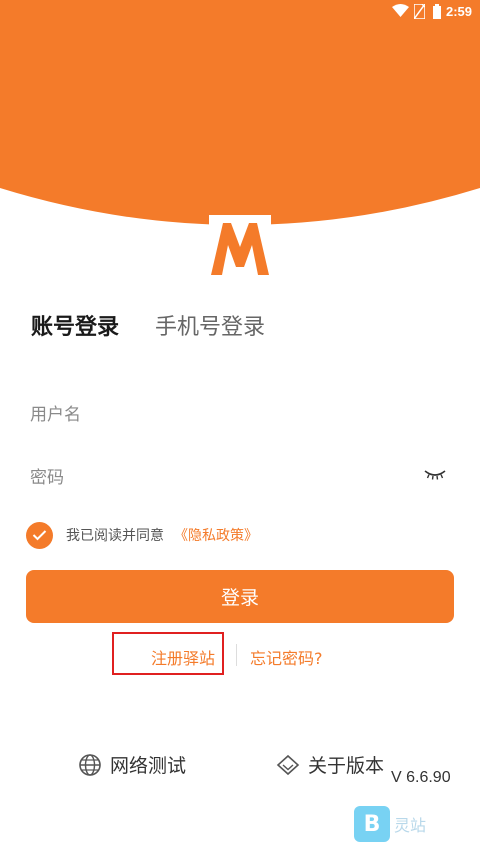  Describe the element at coordinates (75, 325) in the screenshot. I see `tab-account-login: 账号登录` at that location.